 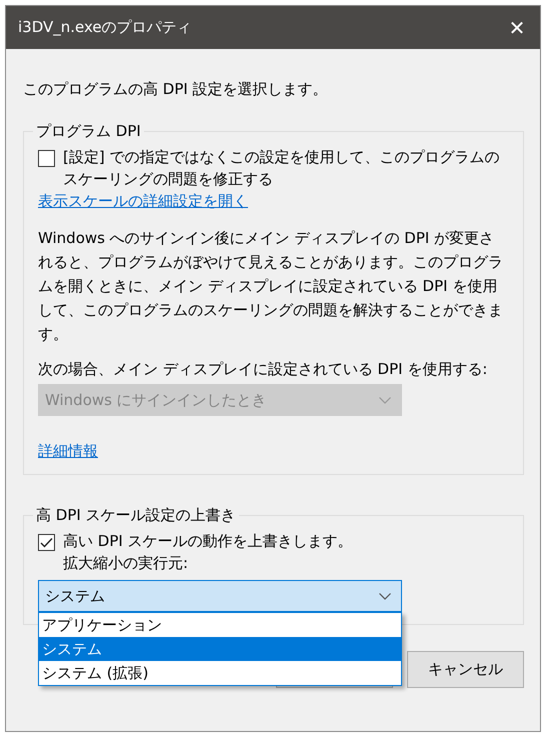 What do you see at coordinates (220, 596) in the screenshot?
I see `dropdown: システム` at bounding box center [220, 596].